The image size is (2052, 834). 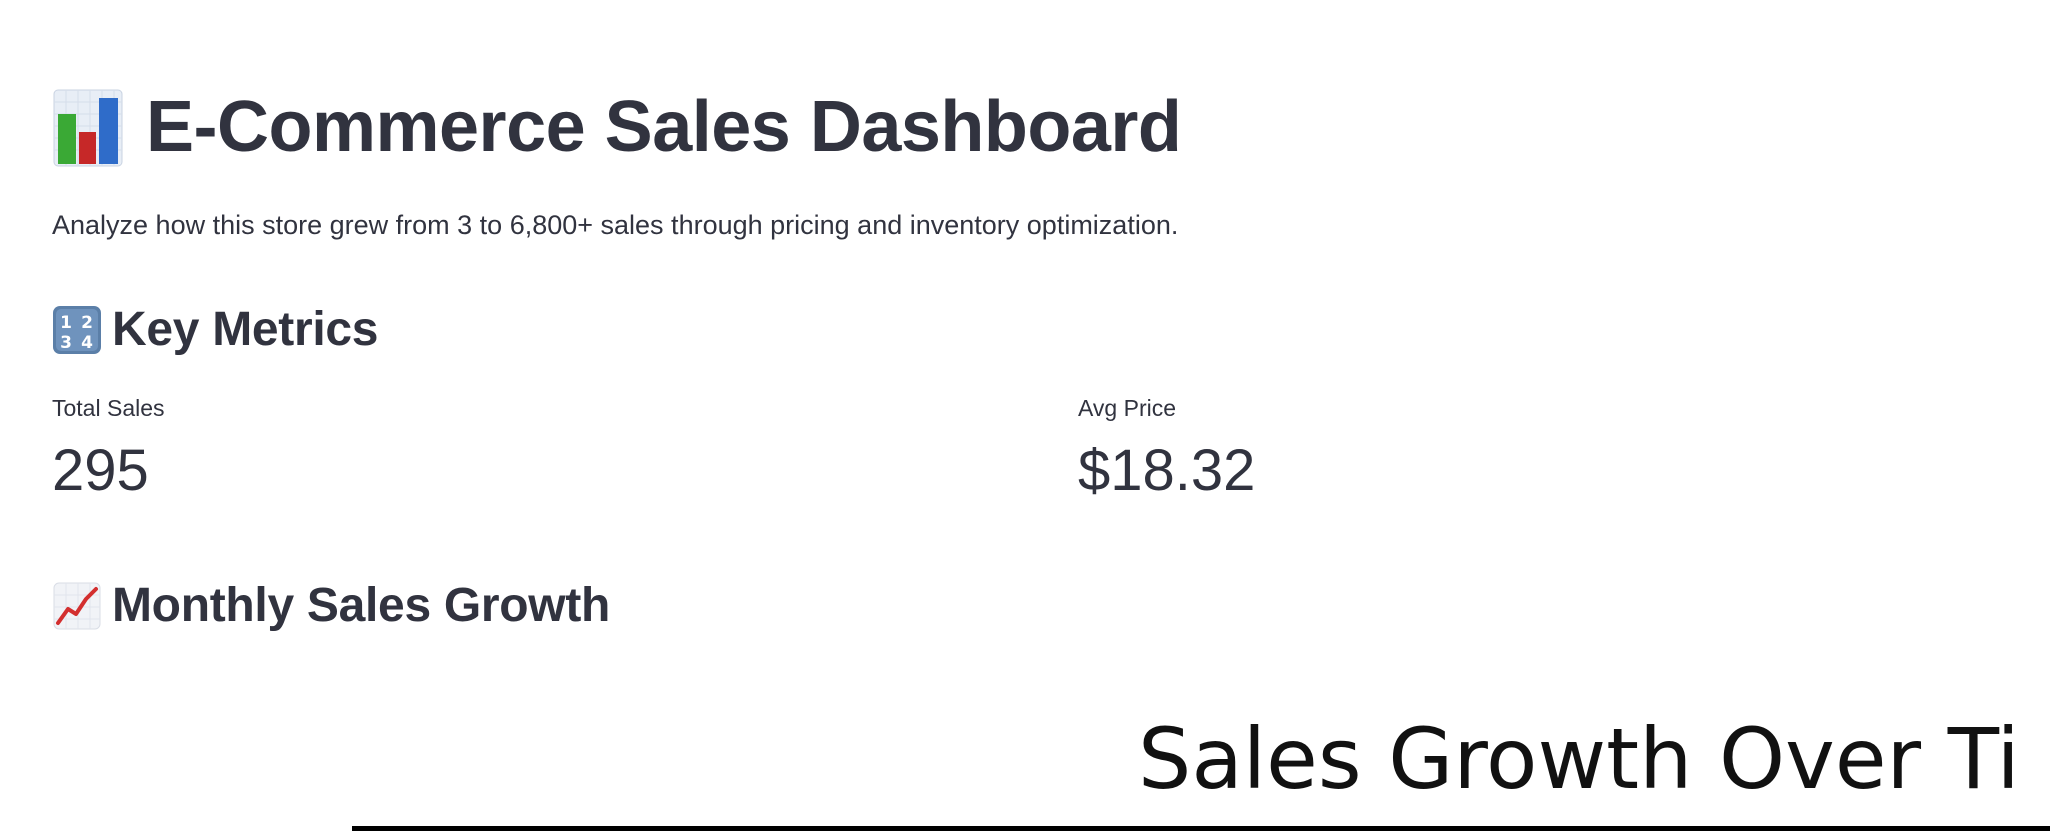 I want to click on svg-text: 4, so click(x=87, y=343).